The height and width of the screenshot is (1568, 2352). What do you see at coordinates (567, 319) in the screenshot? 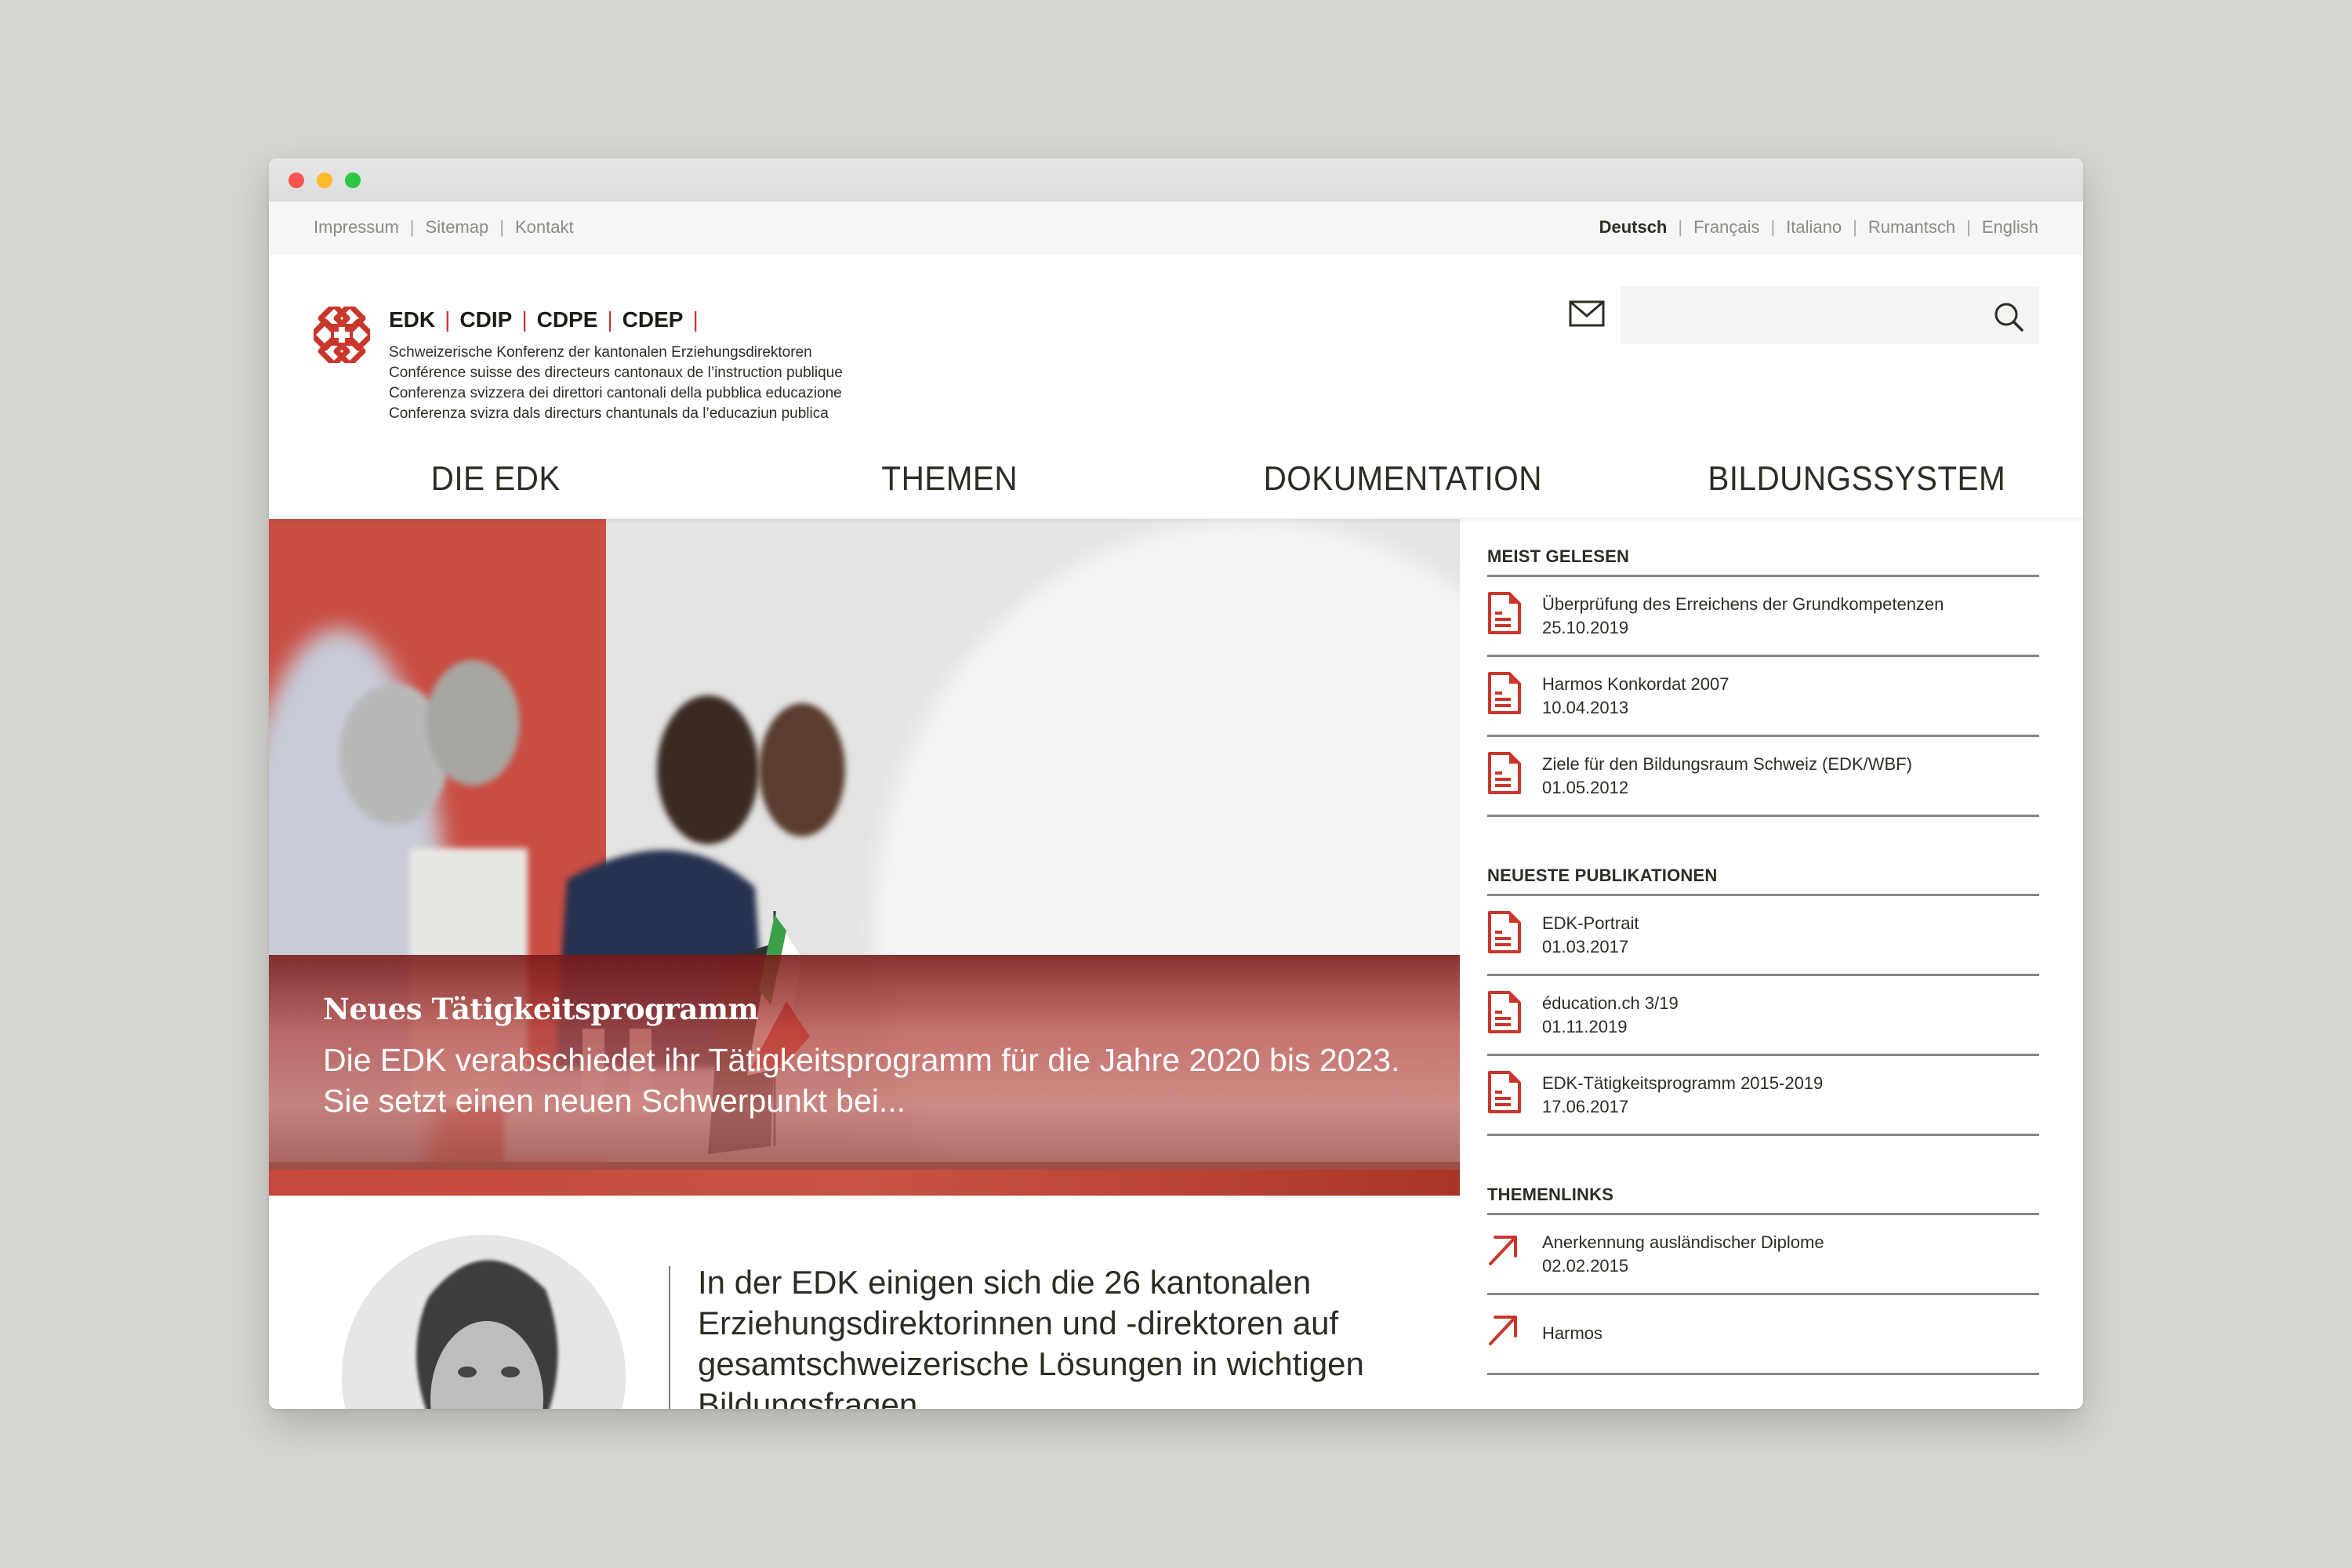
I see `abbr-cdpe: CDPE` at bounding box center [567, 319].